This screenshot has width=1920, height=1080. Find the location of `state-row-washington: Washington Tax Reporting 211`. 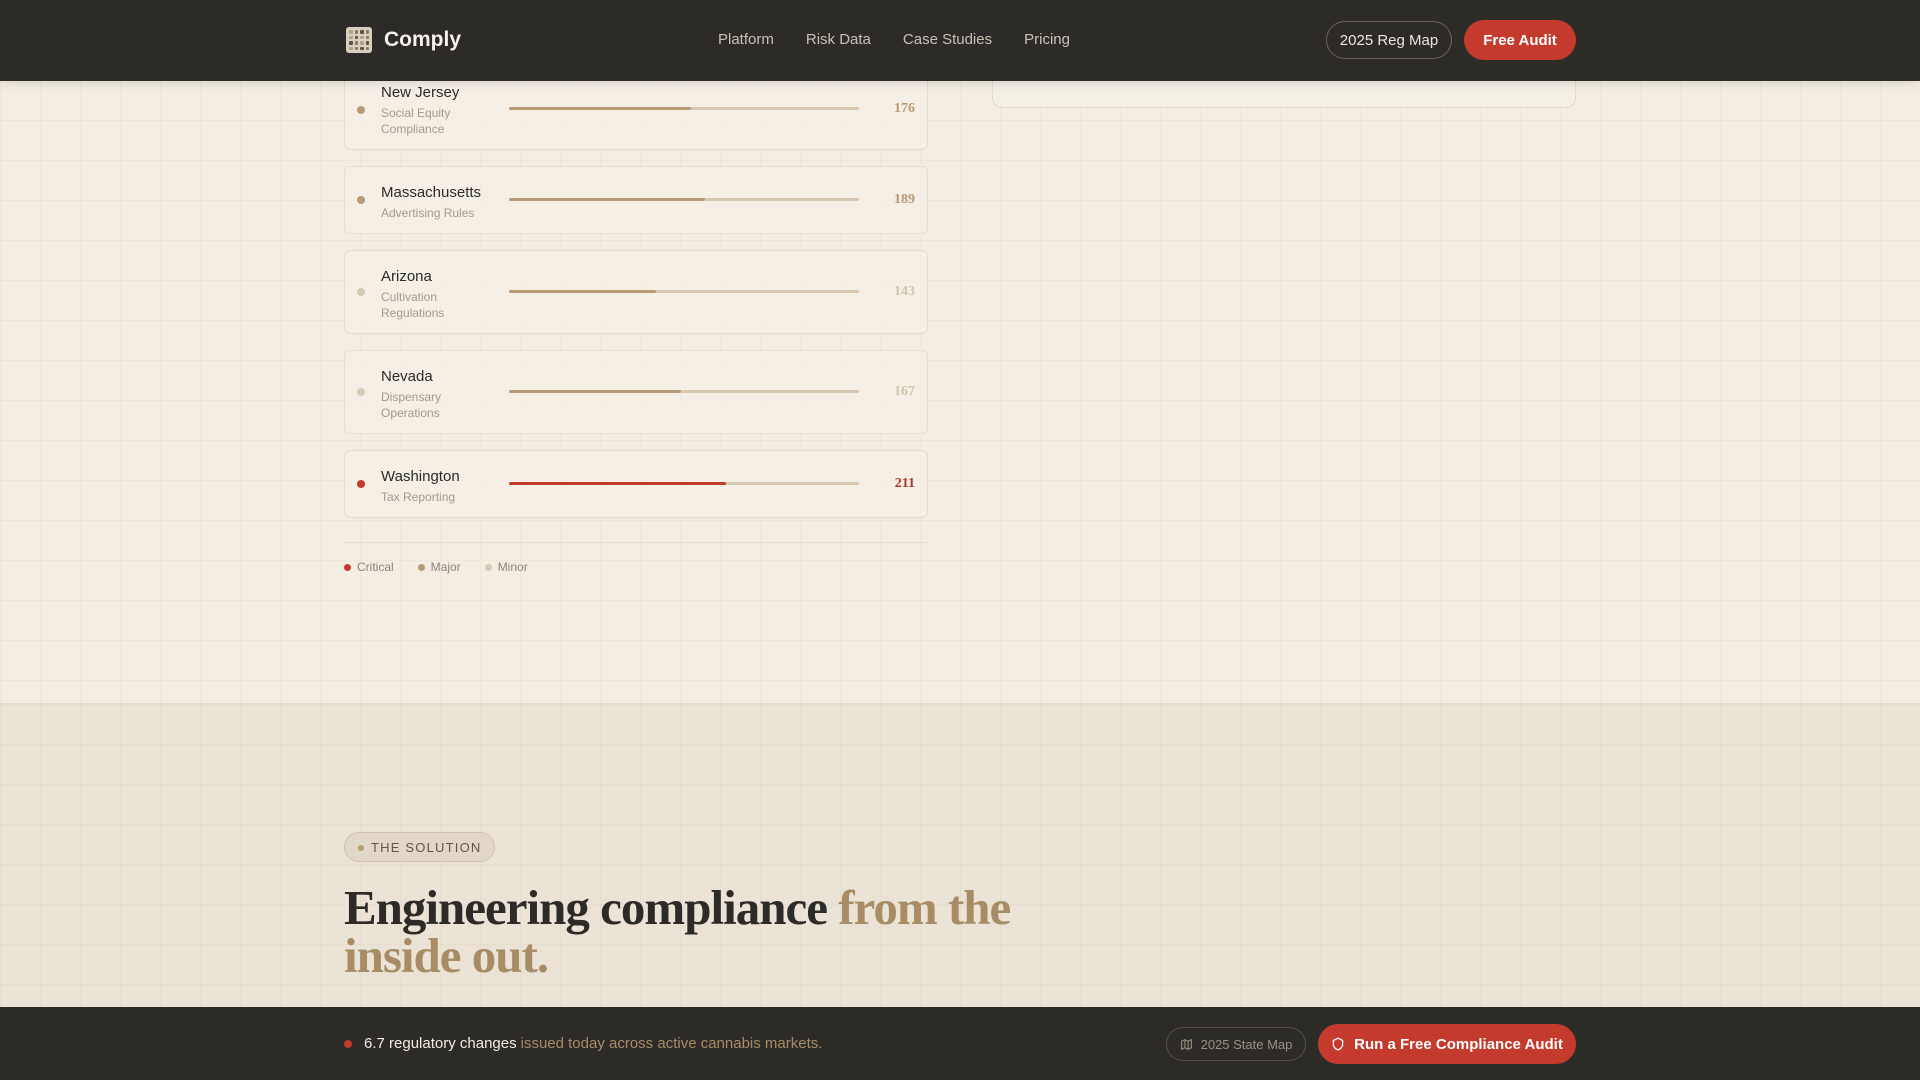

state-row-washington: Washington Tax Reporting 211 is located at coordinates (636, 484).